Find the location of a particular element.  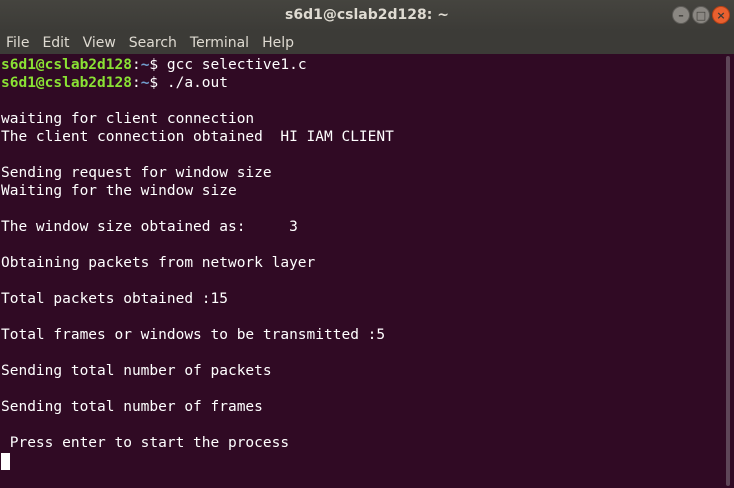

scrollbar is located at coordinates (728, 271).